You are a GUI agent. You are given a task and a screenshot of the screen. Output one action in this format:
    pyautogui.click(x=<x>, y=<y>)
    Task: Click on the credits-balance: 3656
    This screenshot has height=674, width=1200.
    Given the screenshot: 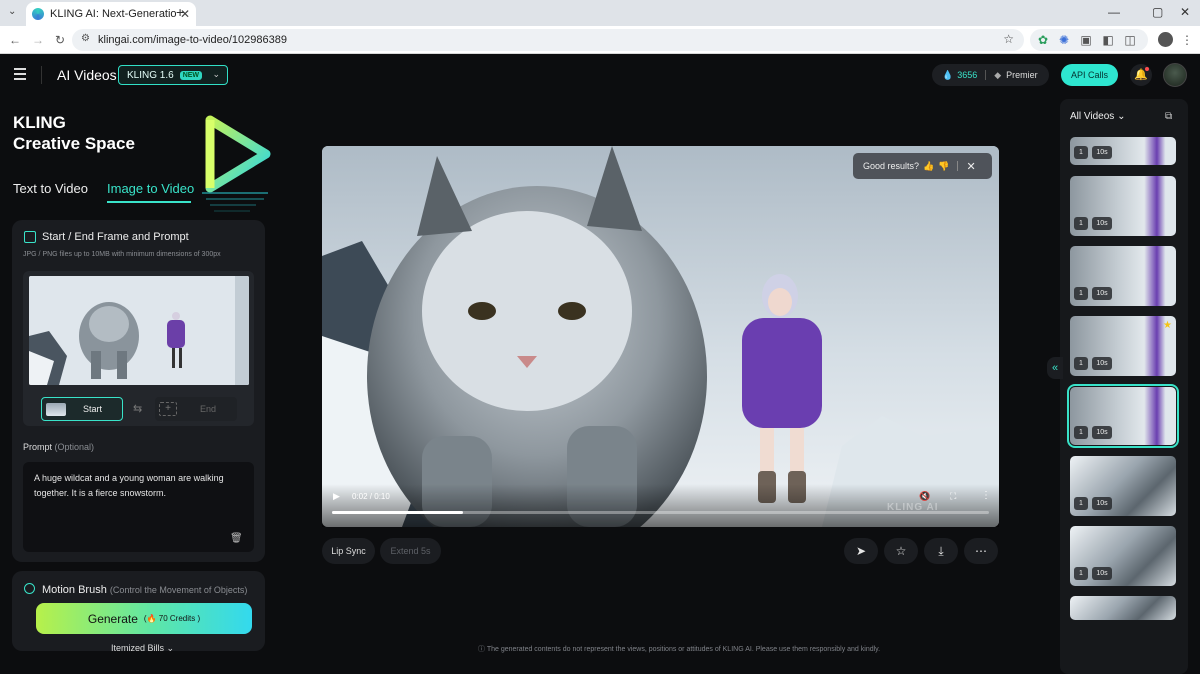 What is the action you would take?
    pyautogui.click(x=967, y=75)
    